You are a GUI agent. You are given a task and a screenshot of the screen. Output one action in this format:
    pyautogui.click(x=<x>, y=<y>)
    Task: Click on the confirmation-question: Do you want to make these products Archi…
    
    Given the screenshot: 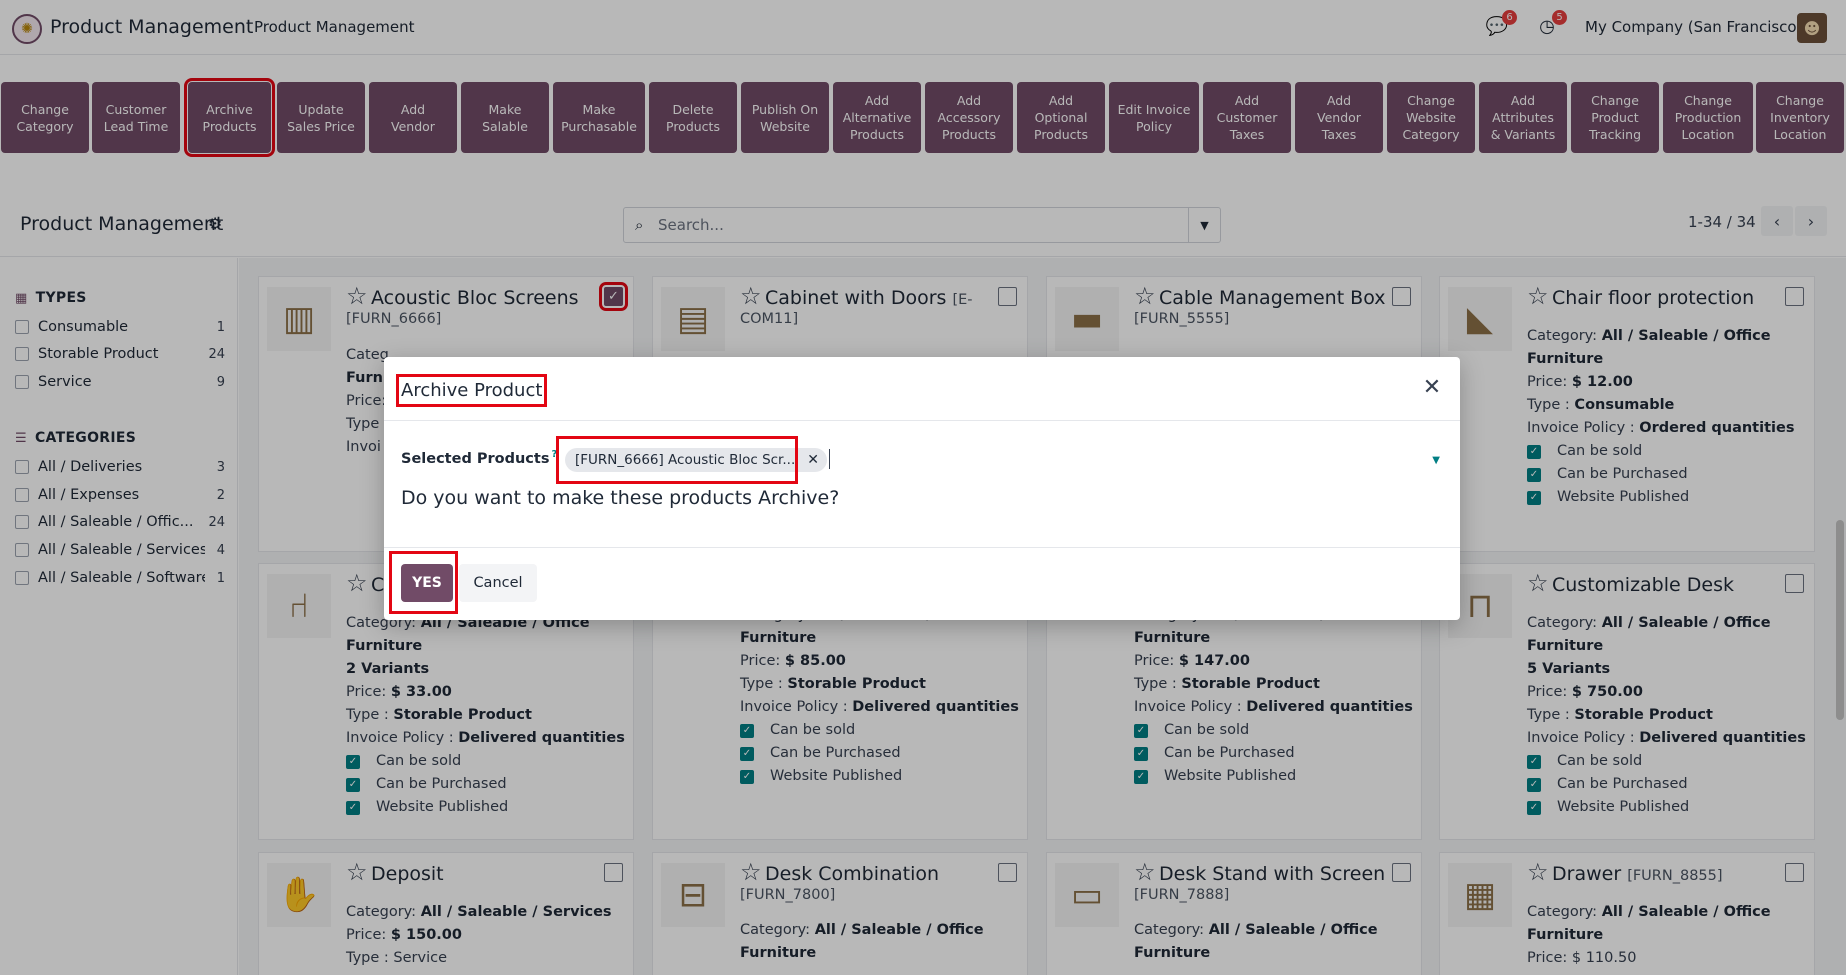 What is the action you would take?
    pyautogui.click(x=620, y=498)
    